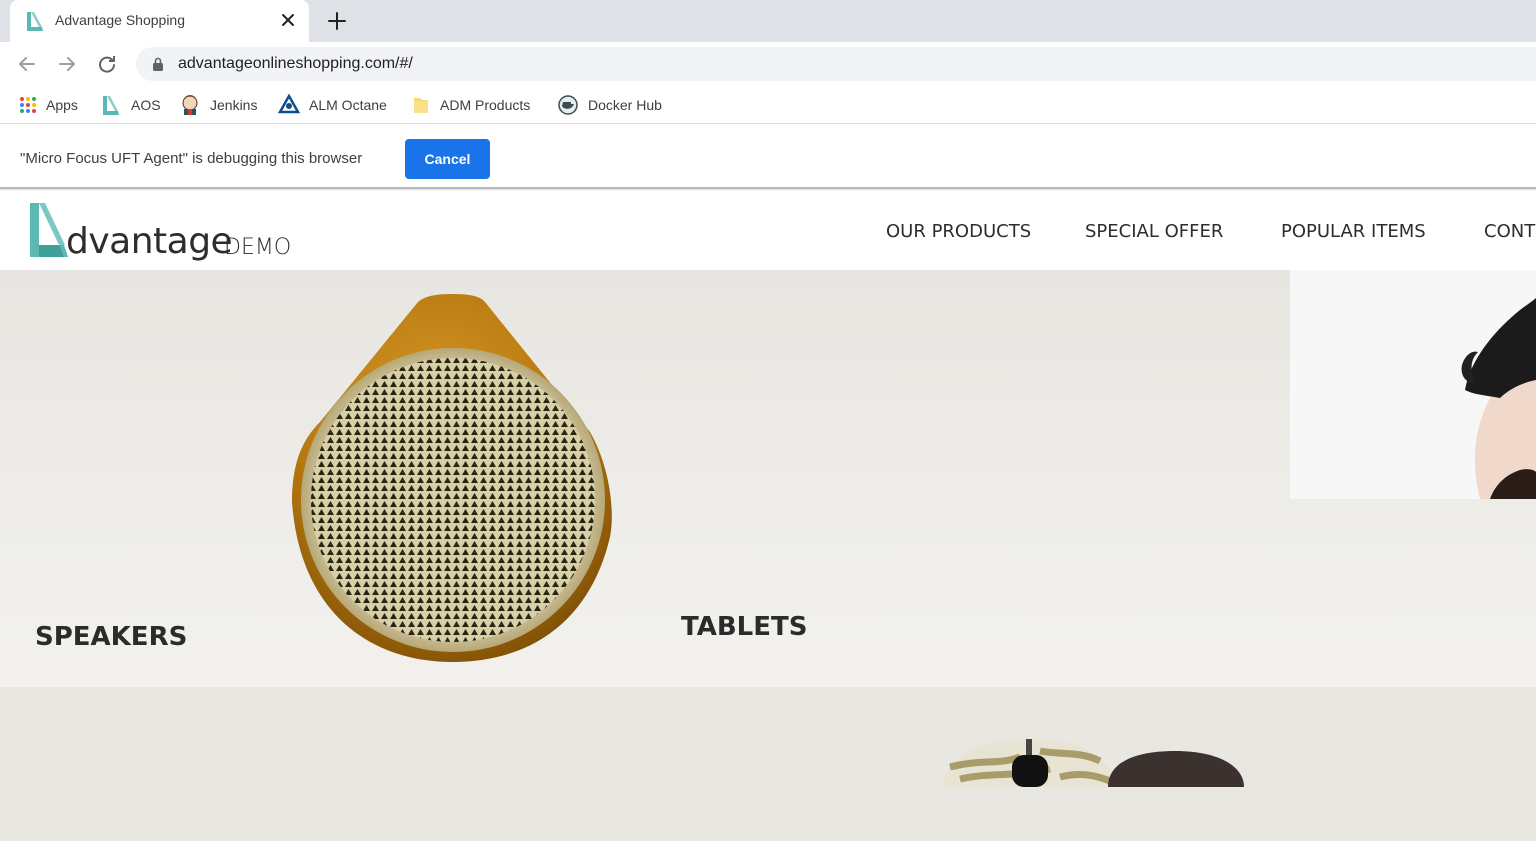 The image size is (1536, 841). Describe the element at coordinates (1509, 231) in the screenshot. I see `nav-contact-us: CONT` at that location.